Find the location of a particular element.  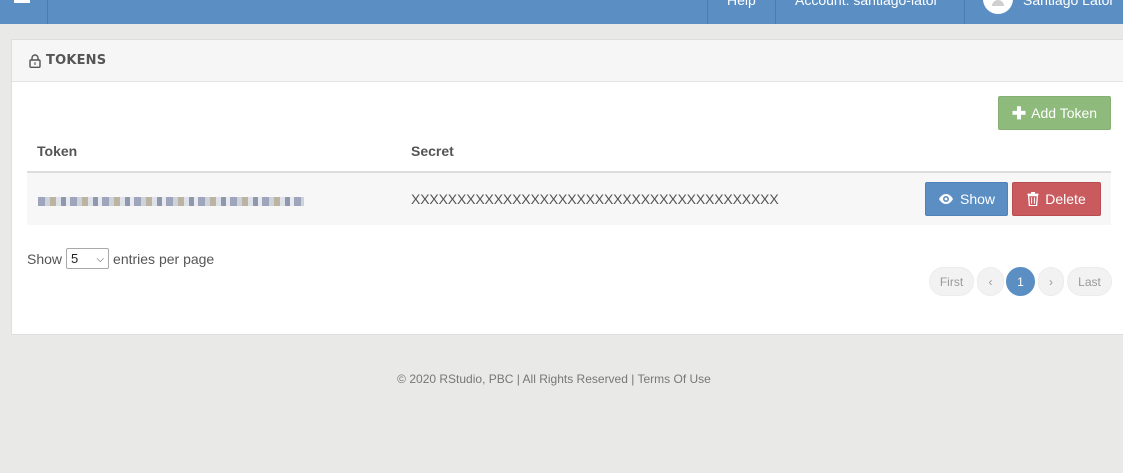

delete-label: Delete is located at coordinates (1065, 199).